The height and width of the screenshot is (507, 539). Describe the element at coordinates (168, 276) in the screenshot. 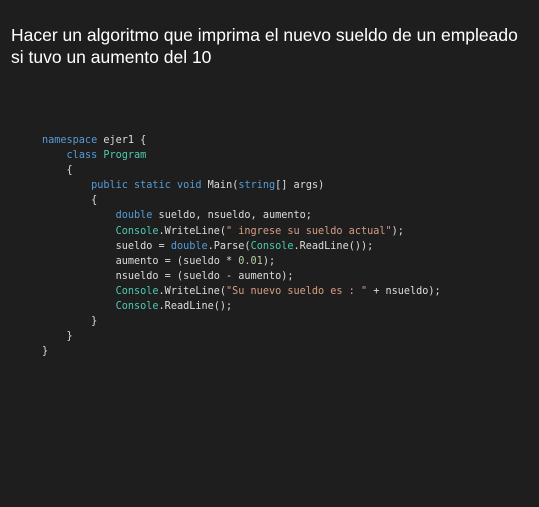

I see `code-text: nsueldo = (sueldo - aumento);` at that location.